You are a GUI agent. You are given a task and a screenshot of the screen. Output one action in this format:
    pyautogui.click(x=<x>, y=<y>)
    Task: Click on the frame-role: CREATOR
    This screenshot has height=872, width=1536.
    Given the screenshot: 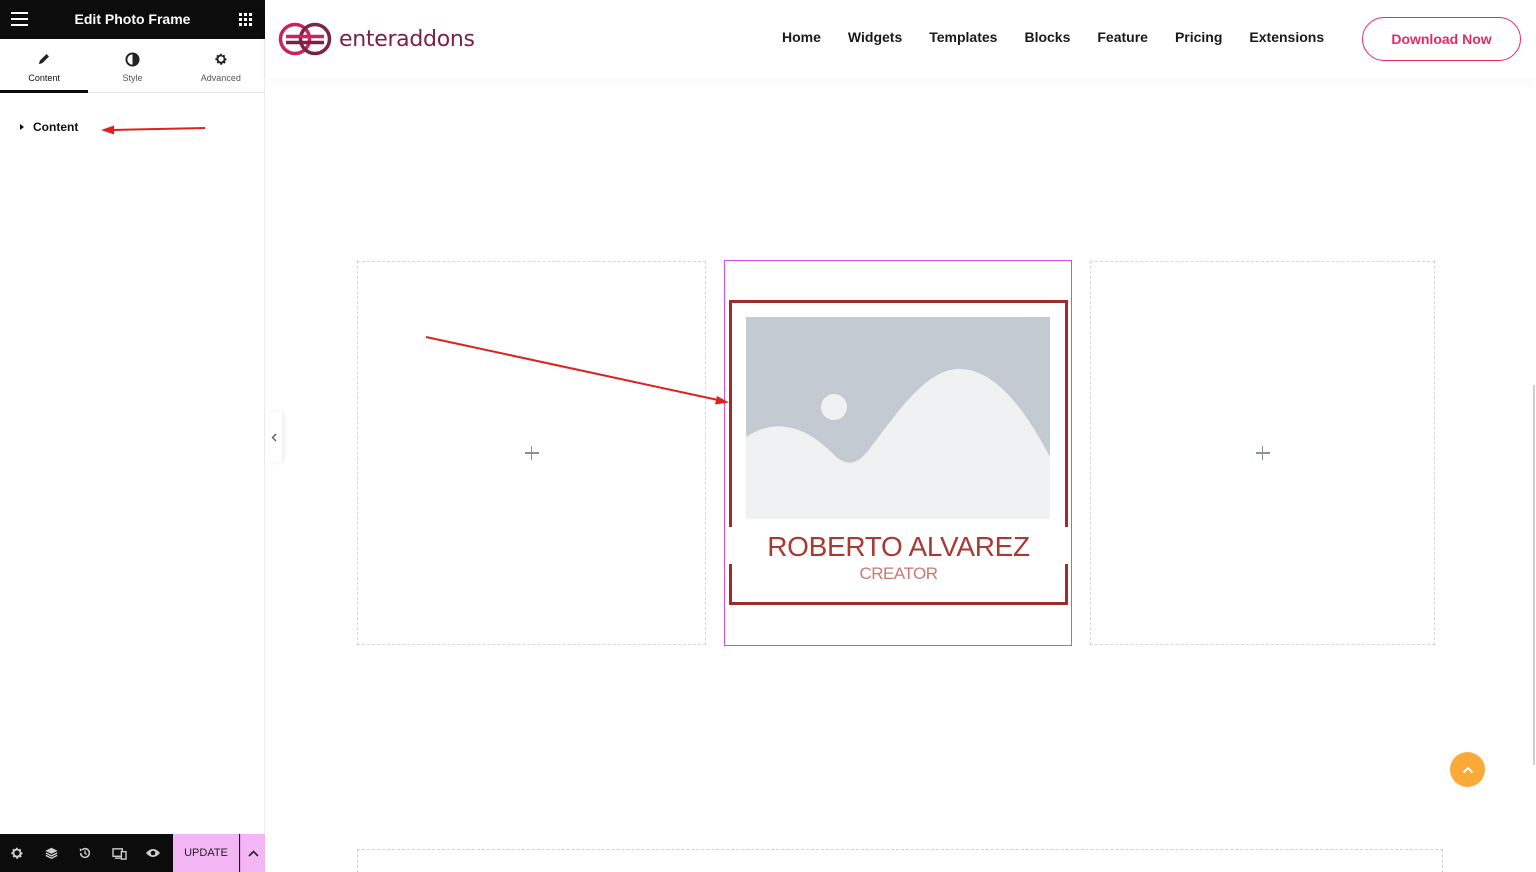 What is the action you would take?
    pyautogui.click(x=898, y=573)
    